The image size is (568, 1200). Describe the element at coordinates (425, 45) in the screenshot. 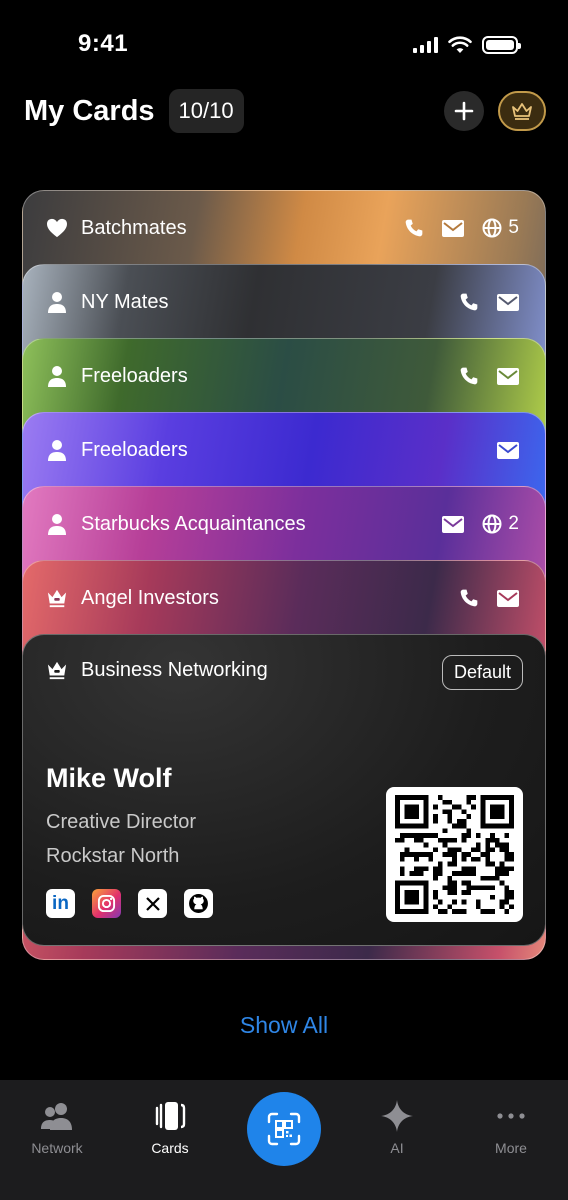

I see `cellular-signal-icon` at that location.